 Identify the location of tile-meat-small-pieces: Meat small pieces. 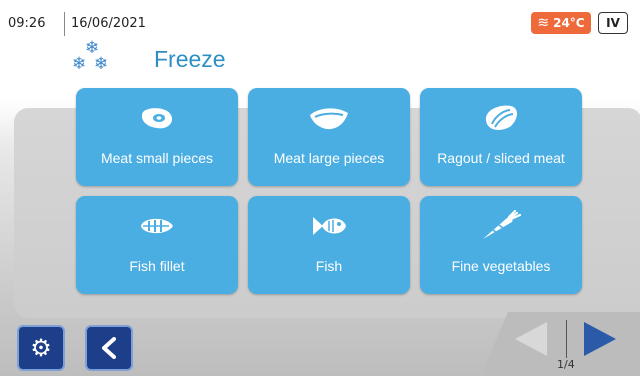
(157, 137).